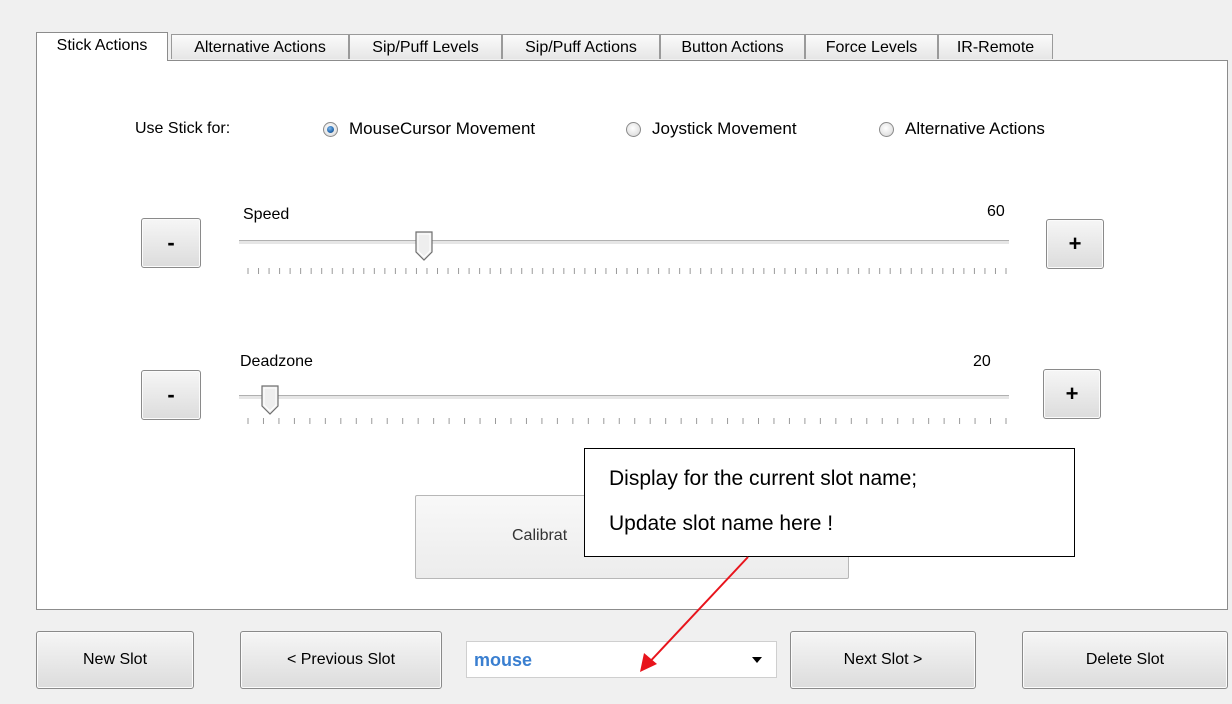  I want to click on tab-sip-puff-actions: Sip/Puff Actions, so click(581, 46).